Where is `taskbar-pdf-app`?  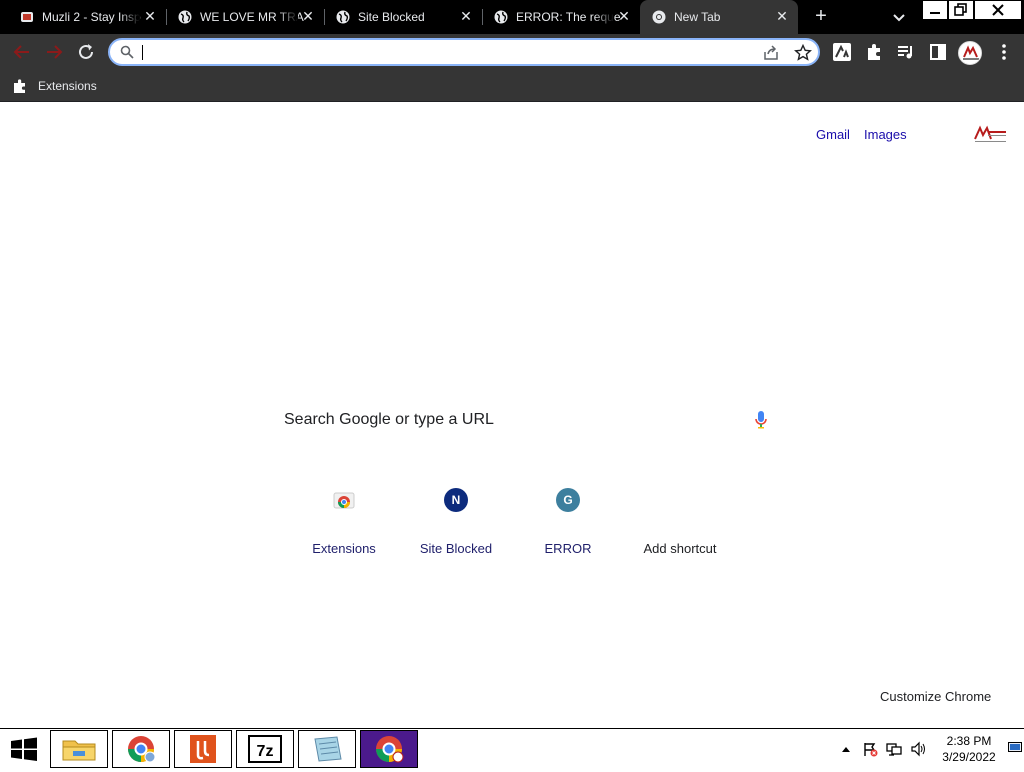 taskbar-pdf-app is located at coordinates (203, 749).